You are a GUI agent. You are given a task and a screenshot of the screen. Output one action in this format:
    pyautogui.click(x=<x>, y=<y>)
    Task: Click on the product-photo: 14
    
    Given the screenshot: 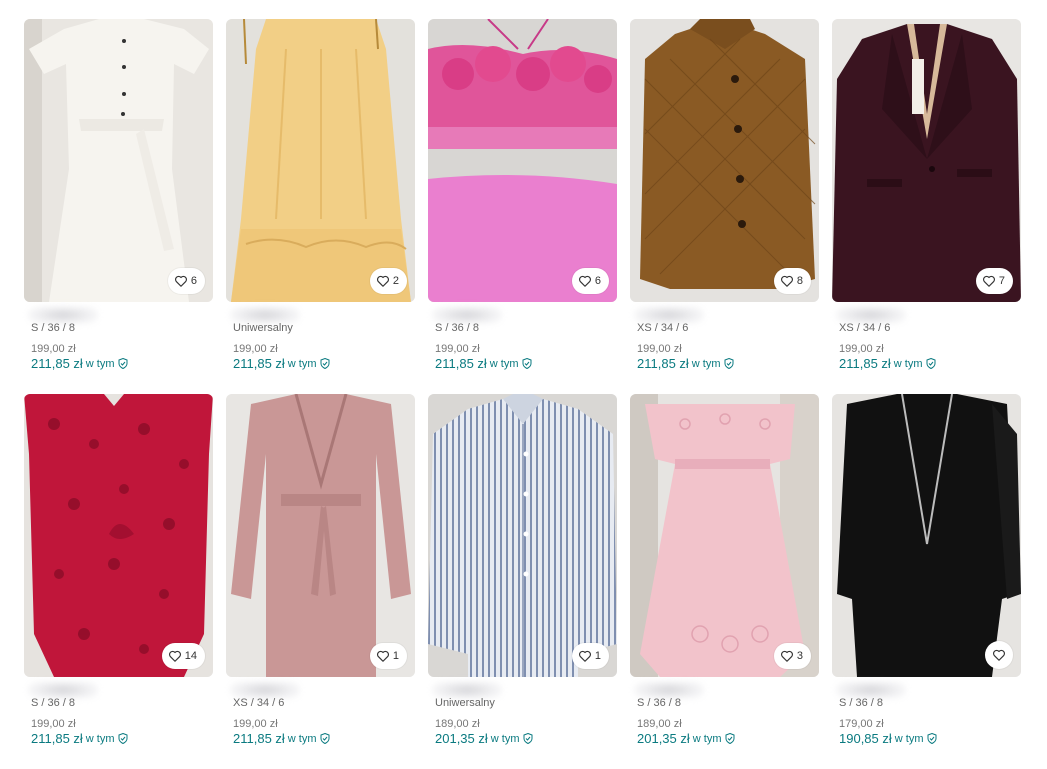 What is the action you would take?
    pyautogui.click(x=118, y=535)
    